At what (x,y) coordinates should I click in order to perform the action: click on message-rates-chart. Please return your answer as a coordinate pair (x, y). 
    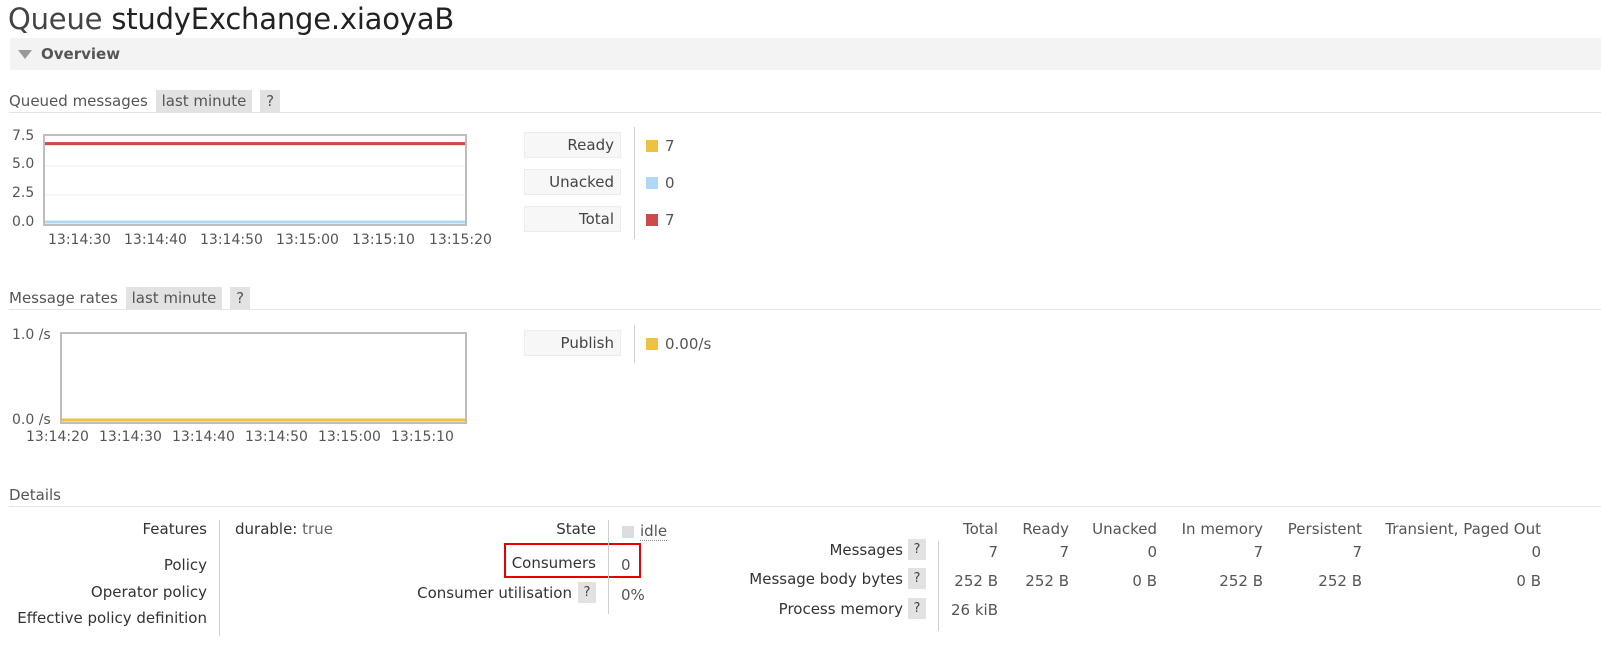
    Looking at the image, I should click on (263, 378).